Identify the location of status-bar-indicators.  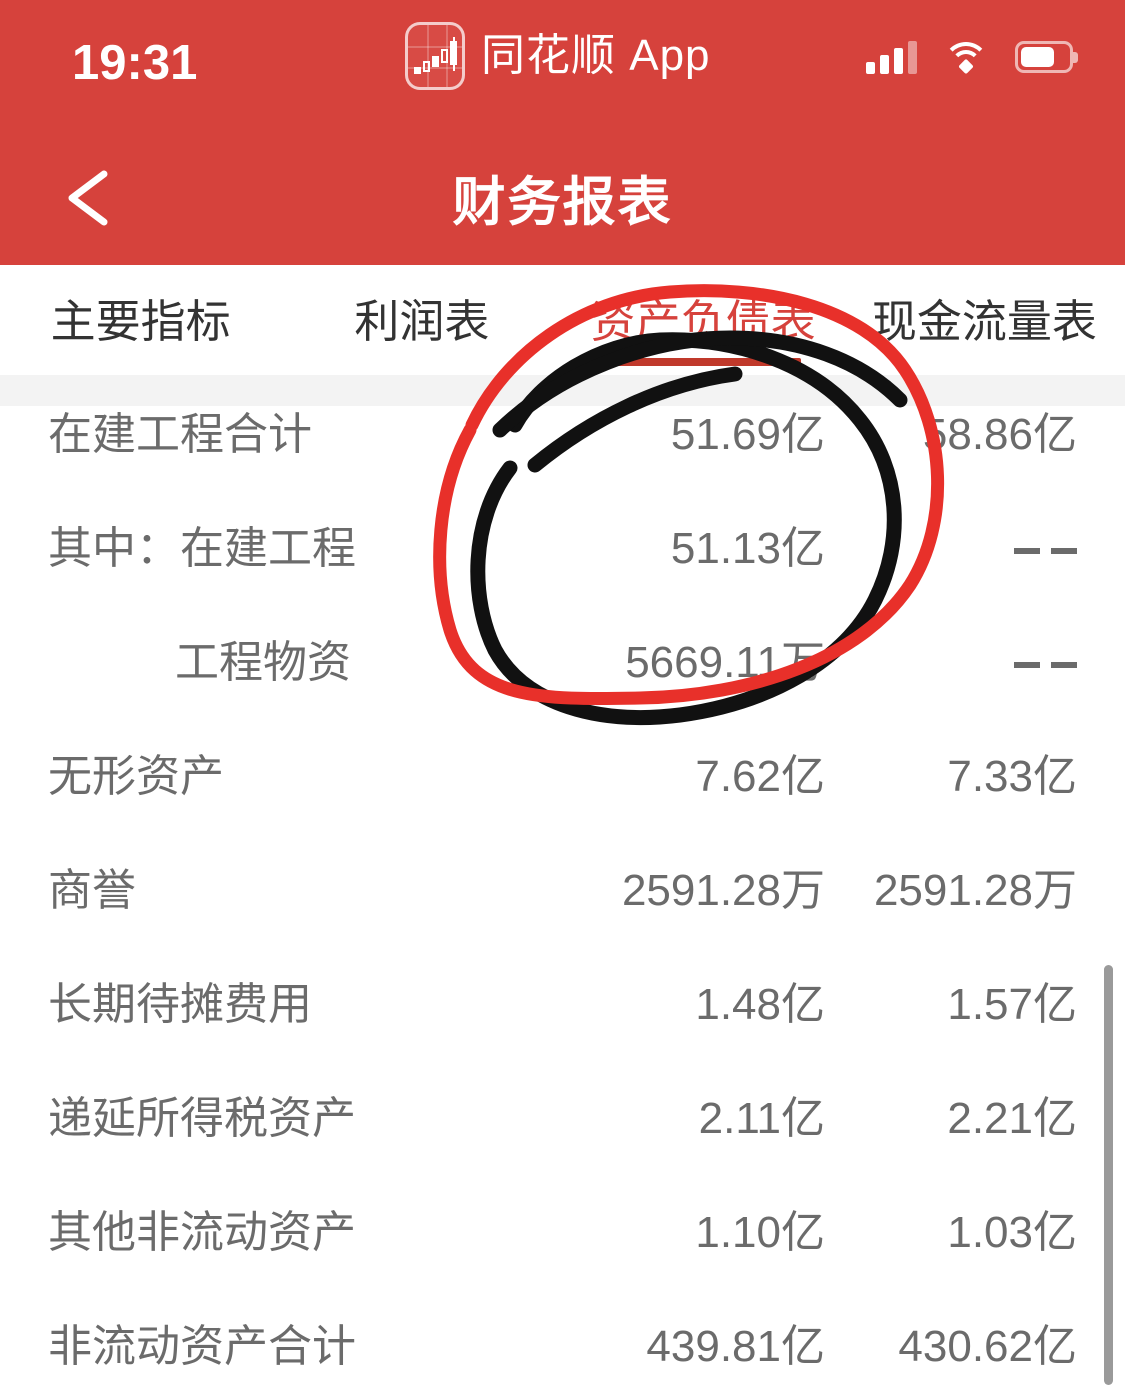
(972, 57).